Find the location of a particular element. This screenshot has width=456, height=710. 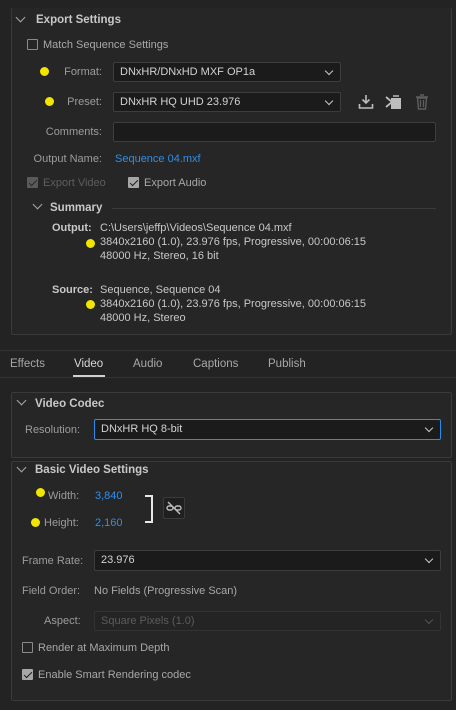

smart-rendering-label: Enable Smart Rendering codec is located at coordinates (114, 675).